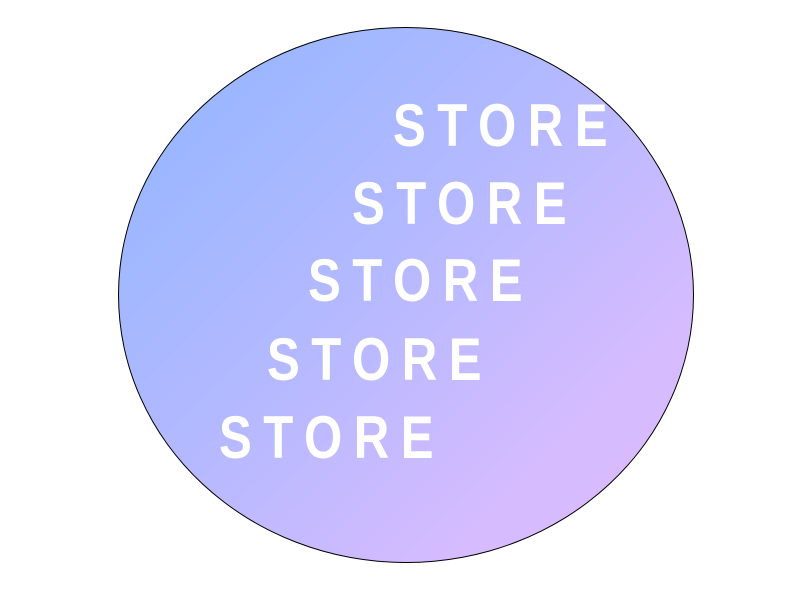  What do you see at coordinates (380, 359) in the screenshot?
I see `store-text-4: STORE` at bounding box center [380, 359].